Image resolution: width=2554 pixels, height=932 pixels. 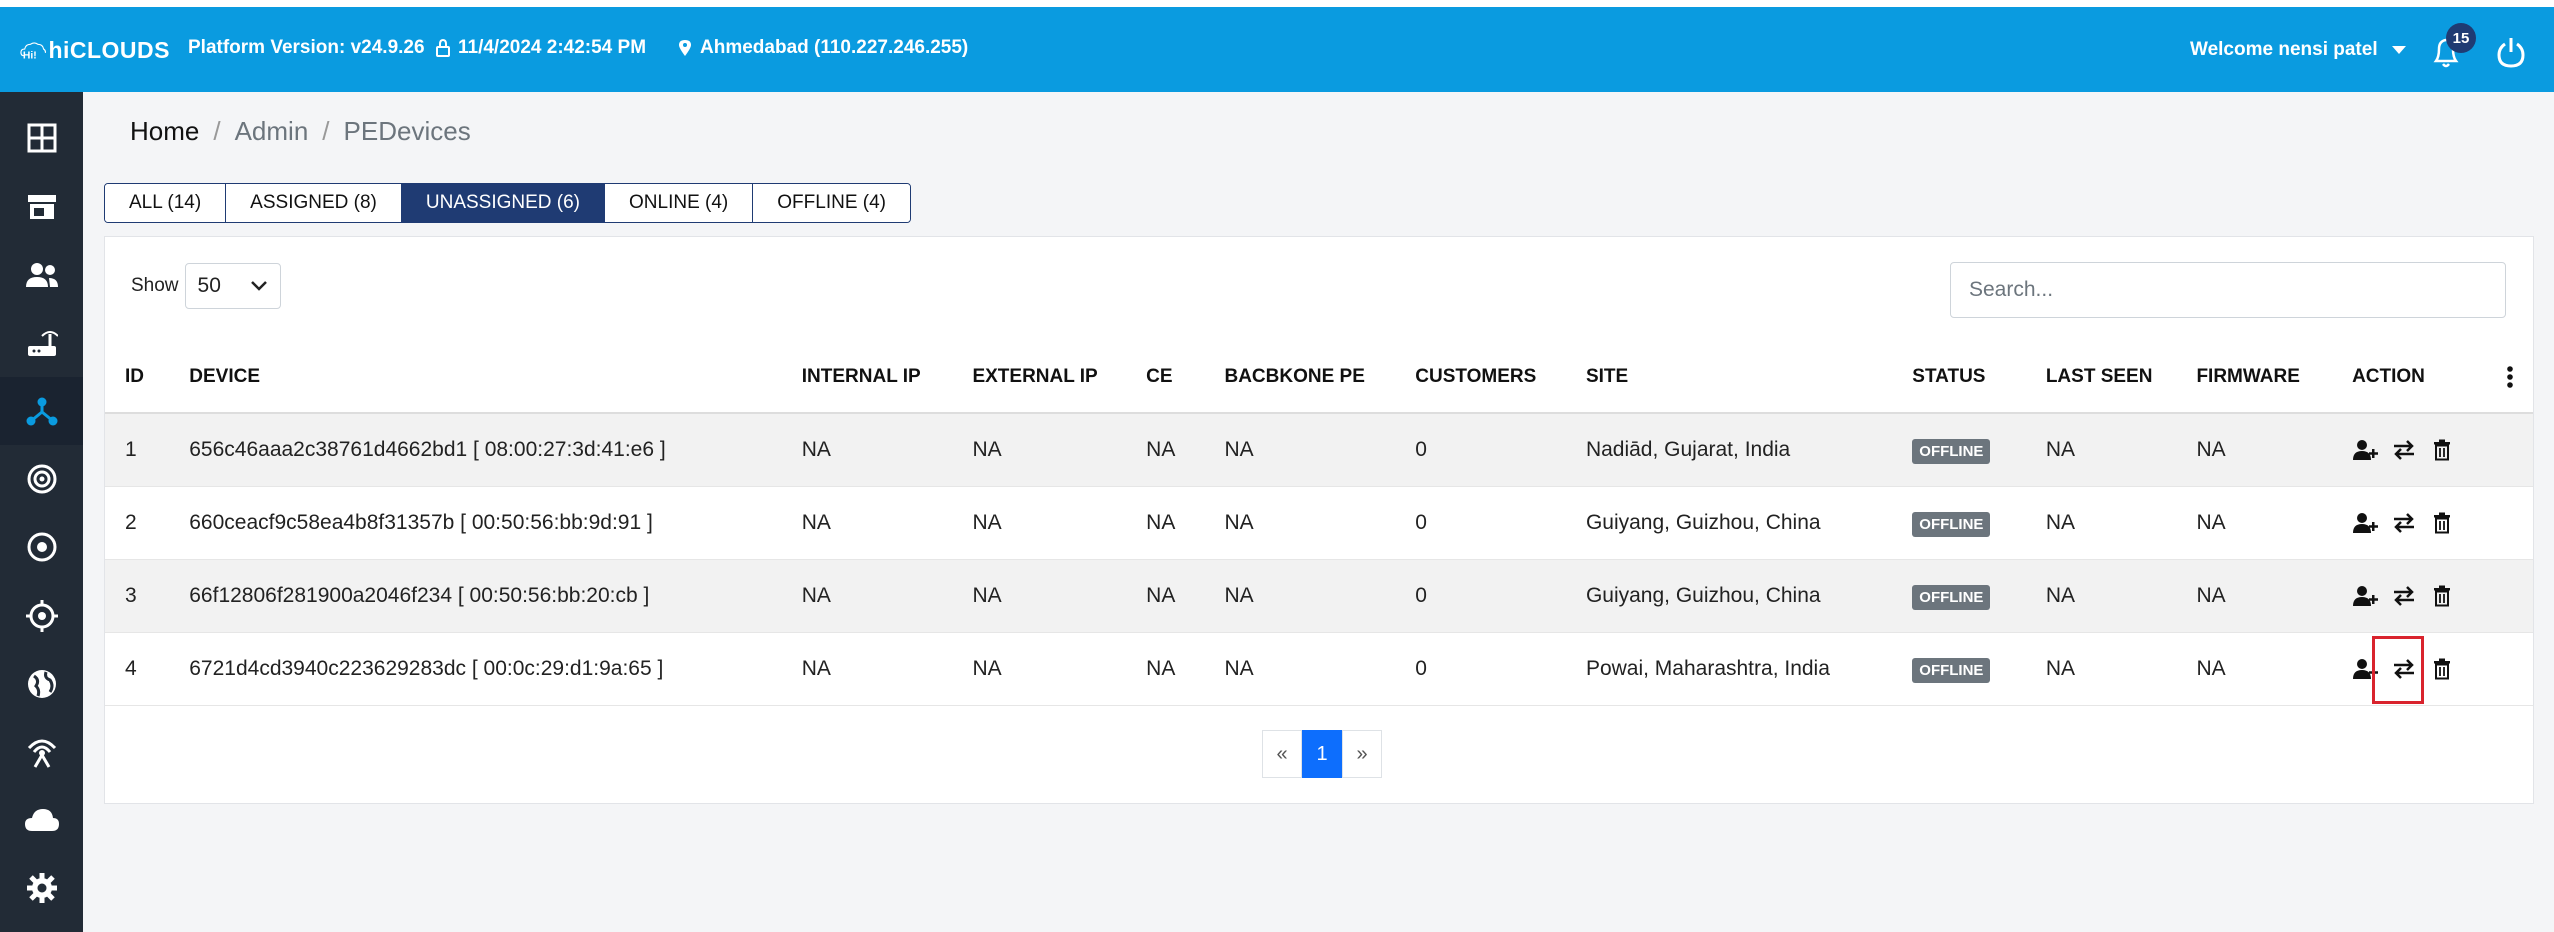 I want to click on sidebar-item-globe, so click(x=41, y=684).